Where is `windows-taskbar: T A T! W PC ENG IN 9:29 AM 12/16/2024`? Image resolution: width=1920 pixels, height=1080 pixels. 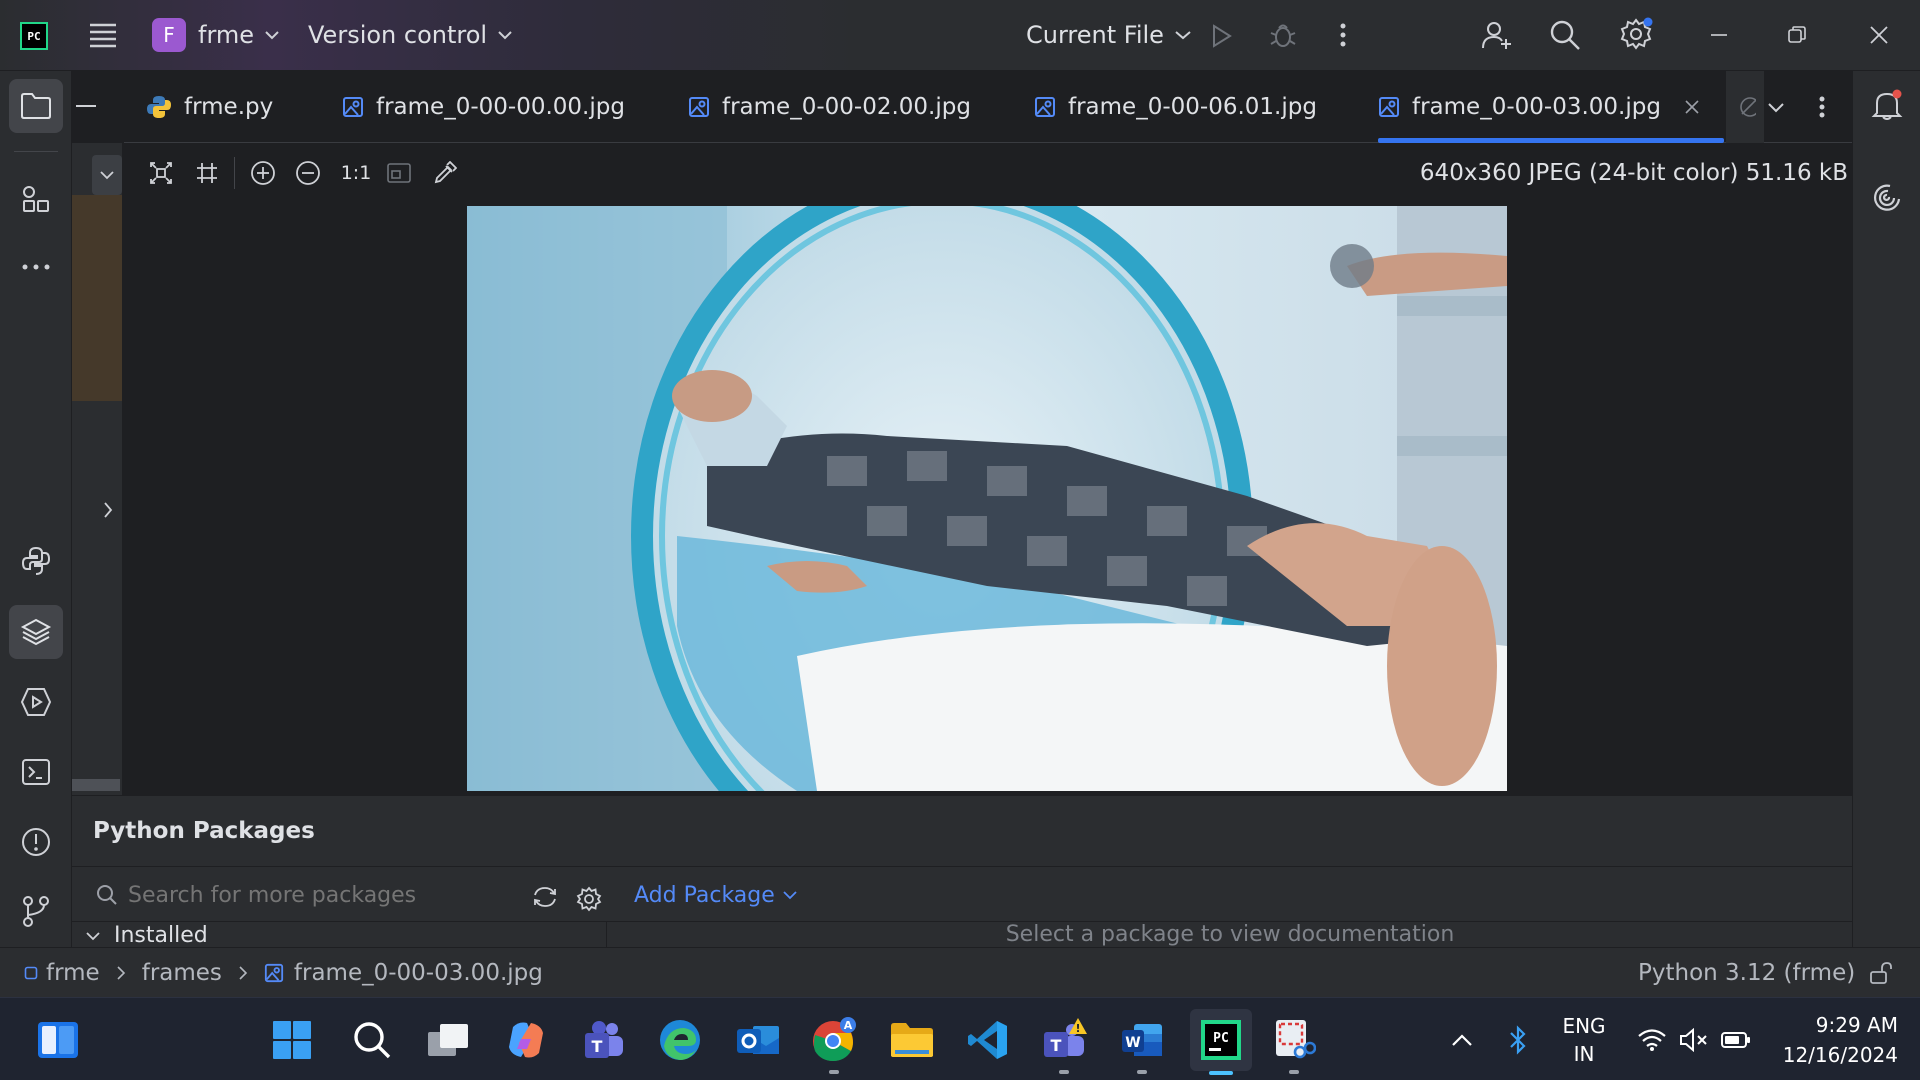
windows-taskbar: T A T! W PC ENG IN 9:29 AM 12/16/2024 is located at coordinates (960, 1038).